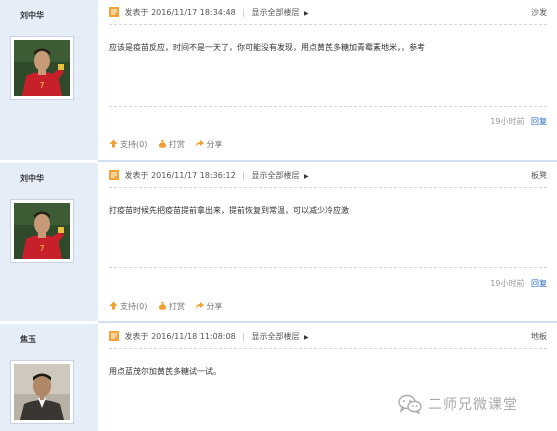 Image resolution: width=557 pixels, height=431 pixels. Describe the element at coordinates (229, 210) in the screenshot. I see `post-content: 打疫苗时候先把疫苗提前拿出来，提前恢复到常温，可以减少冷应激` at that location.